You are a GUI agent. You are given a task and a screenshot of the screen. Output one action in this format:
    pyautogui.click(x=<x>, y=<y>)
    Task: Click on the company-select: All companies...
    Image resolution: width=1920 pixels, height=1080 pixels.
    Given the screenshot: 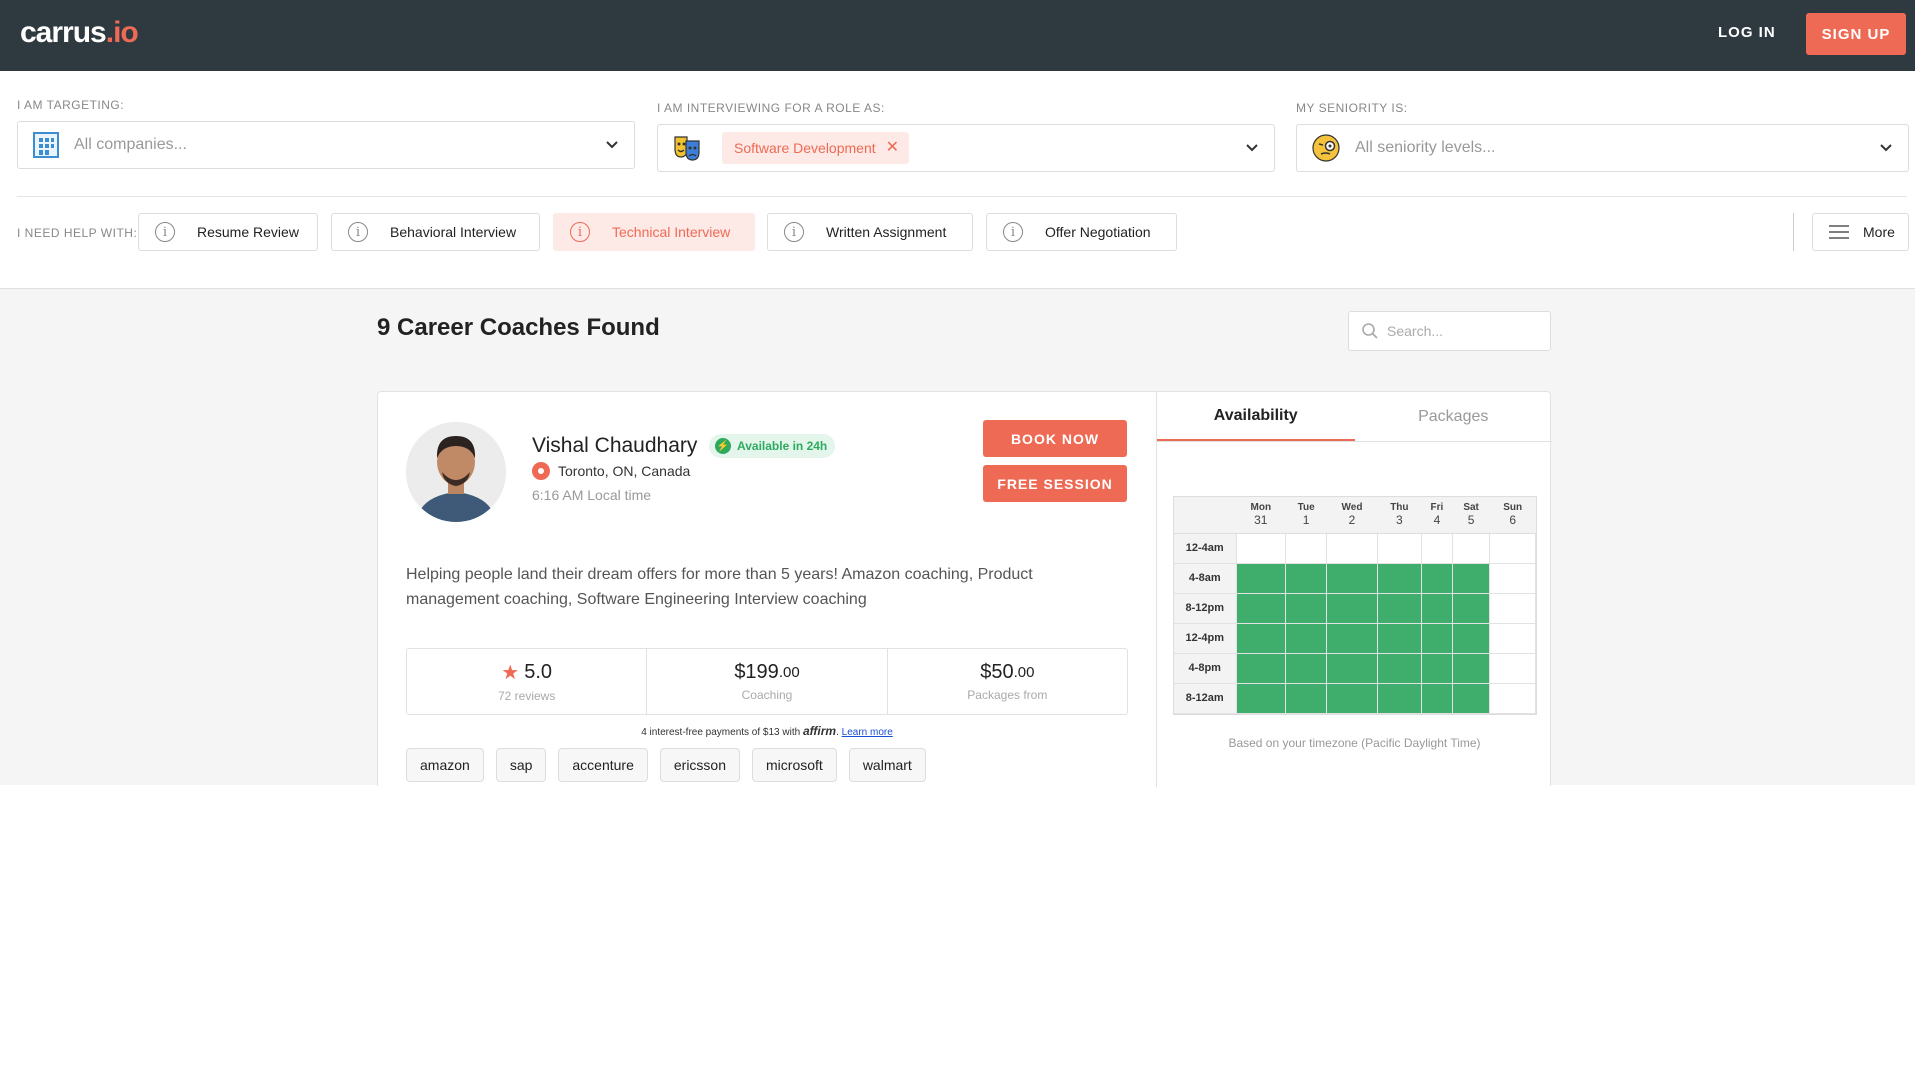 What is the action you would take?
    pyautogui.click(x=326, y=145)
    